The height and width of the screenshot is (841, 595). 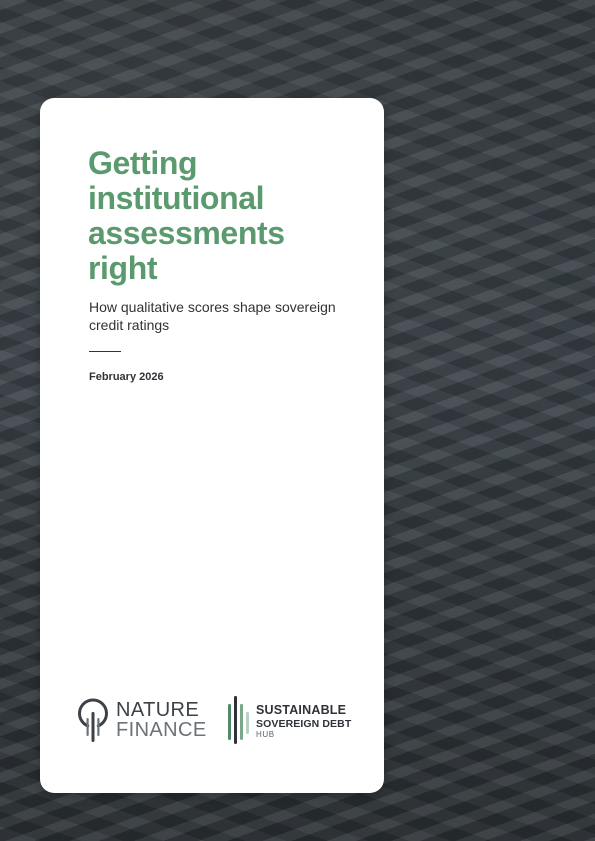 I want to click on ssdh-wordmark: SUSTAINABLE SOVEREIGN DEBT HUB, so click(x=304, y=721).